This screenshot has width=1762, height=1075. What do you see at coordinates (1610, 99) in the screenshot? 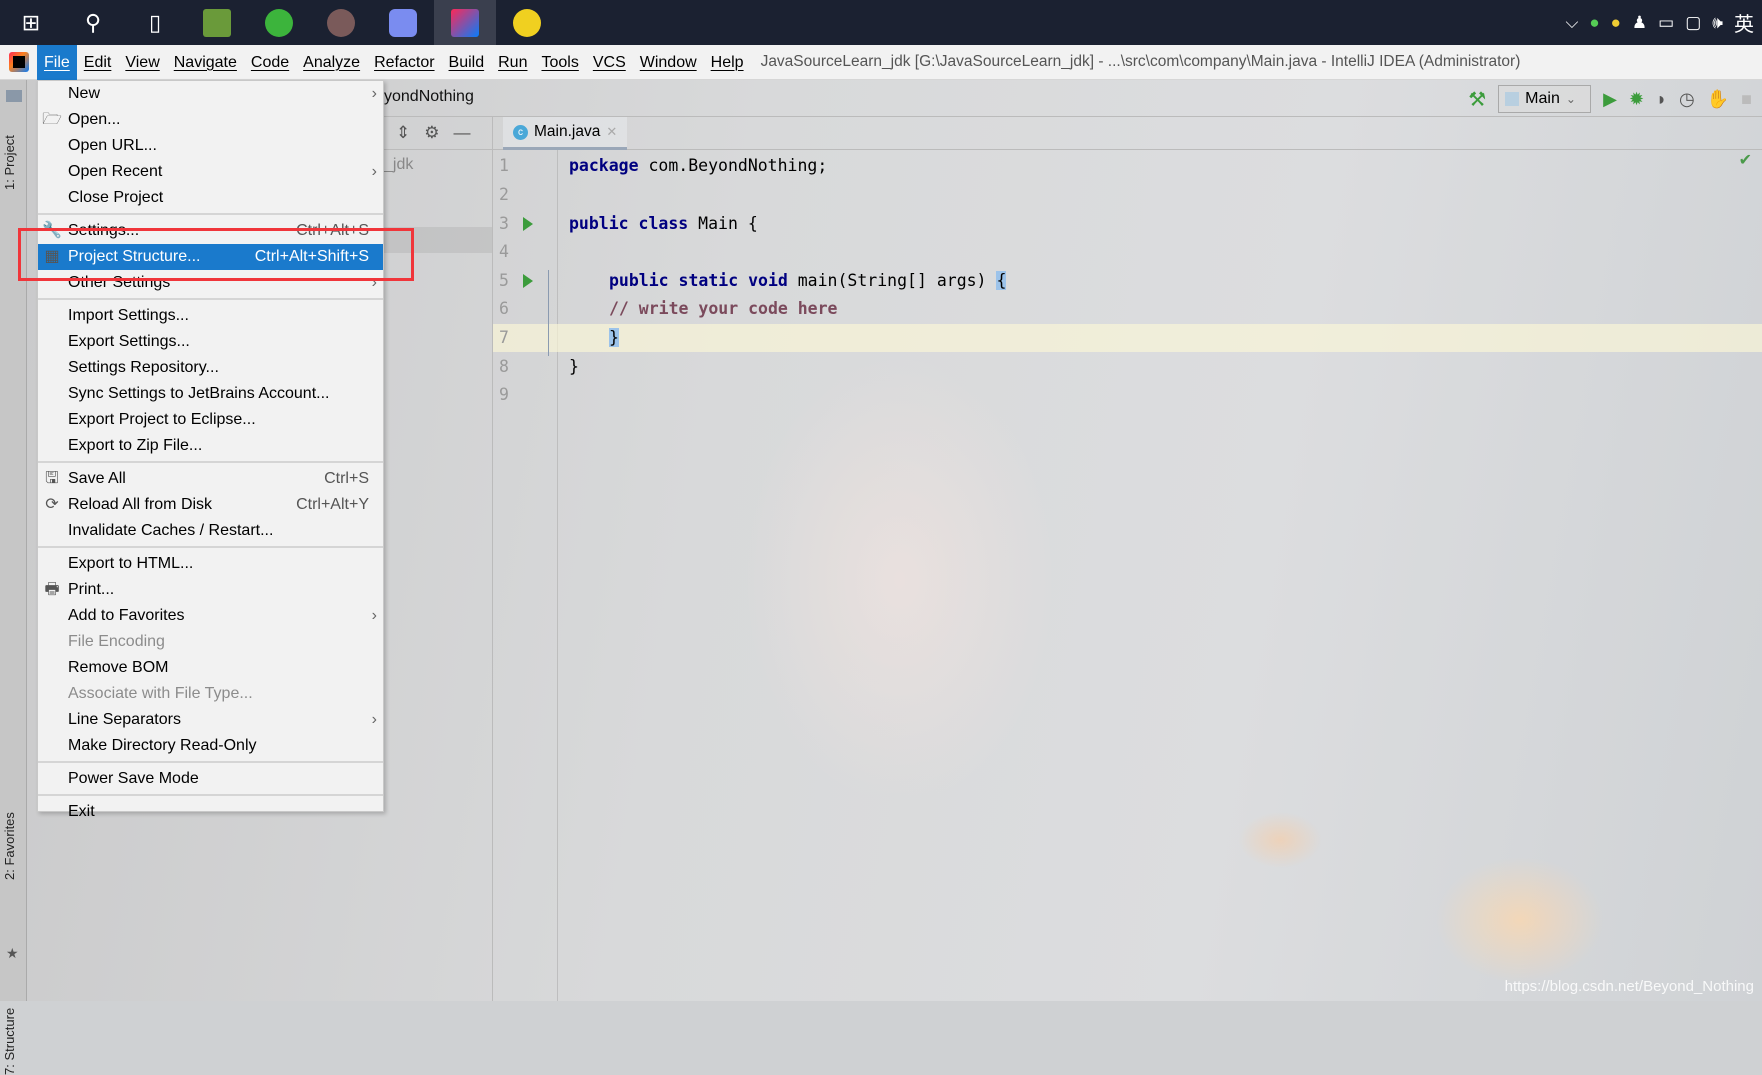
I see `run-icon: ▶` at bounding box center [1610, 99].